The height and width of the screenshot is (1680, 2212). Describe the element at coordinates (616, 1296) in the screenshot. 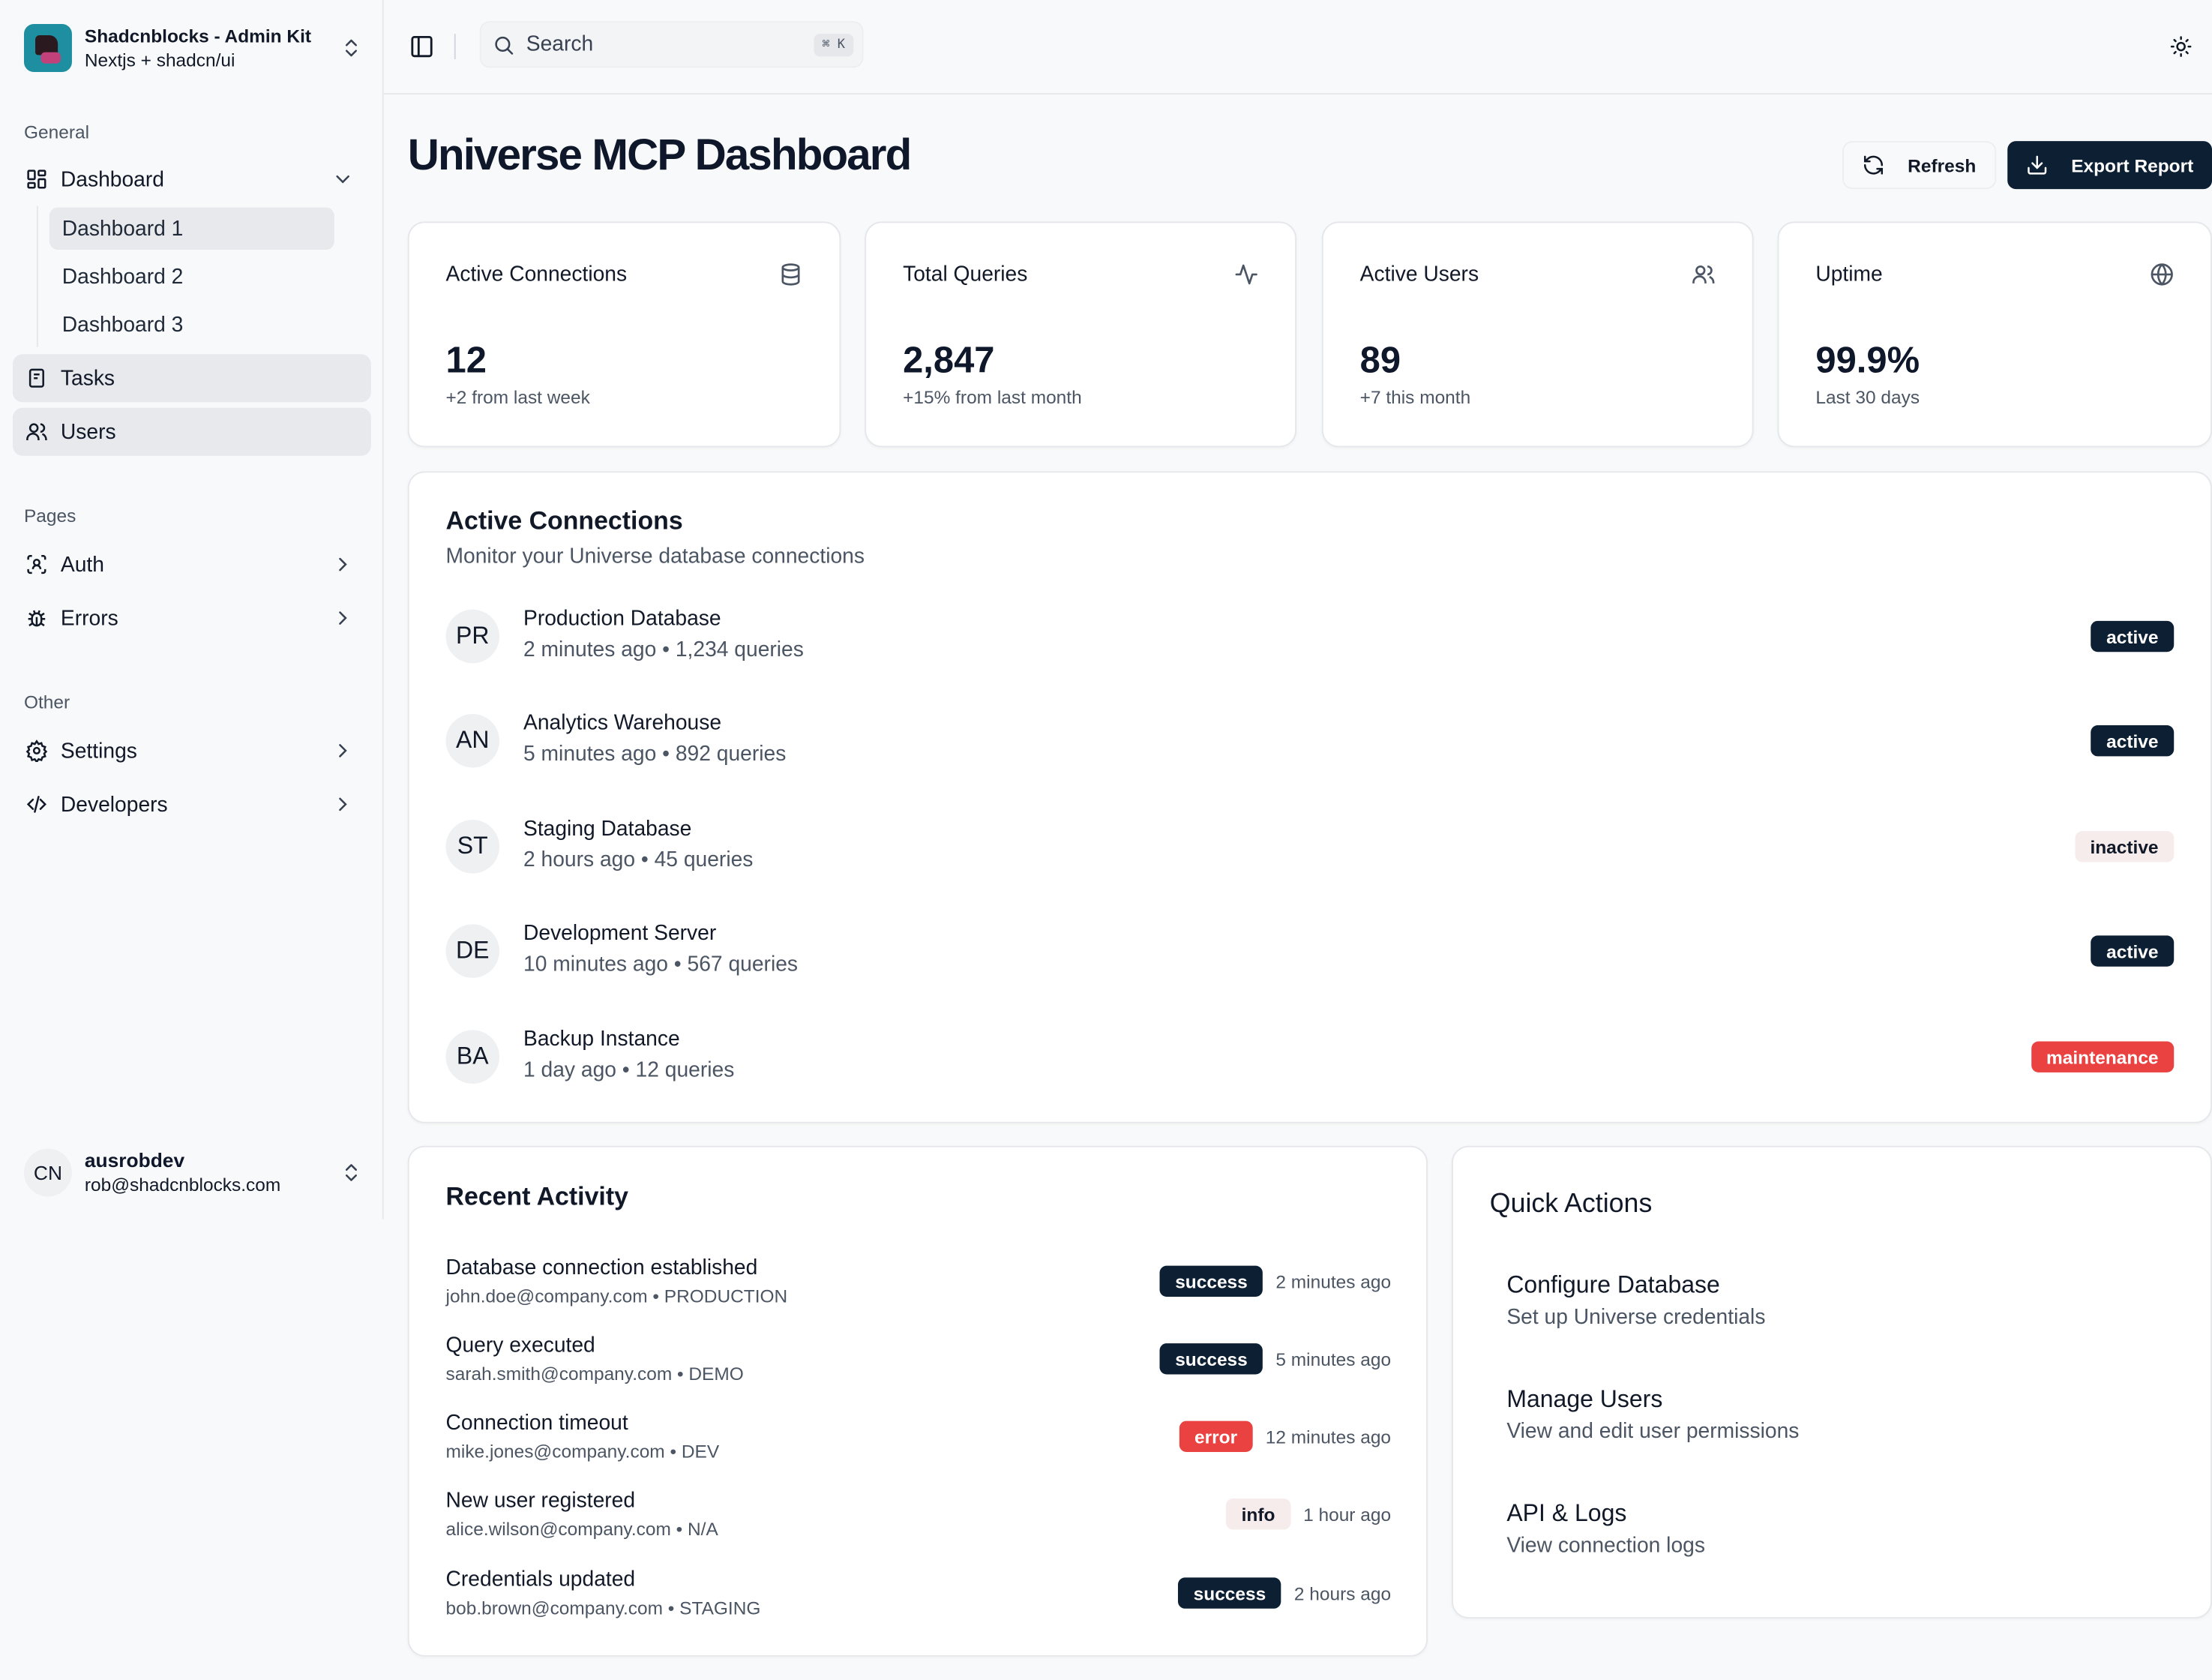

I see `activity-meta: john.doe@company.com • PRODUCTION` at that location.